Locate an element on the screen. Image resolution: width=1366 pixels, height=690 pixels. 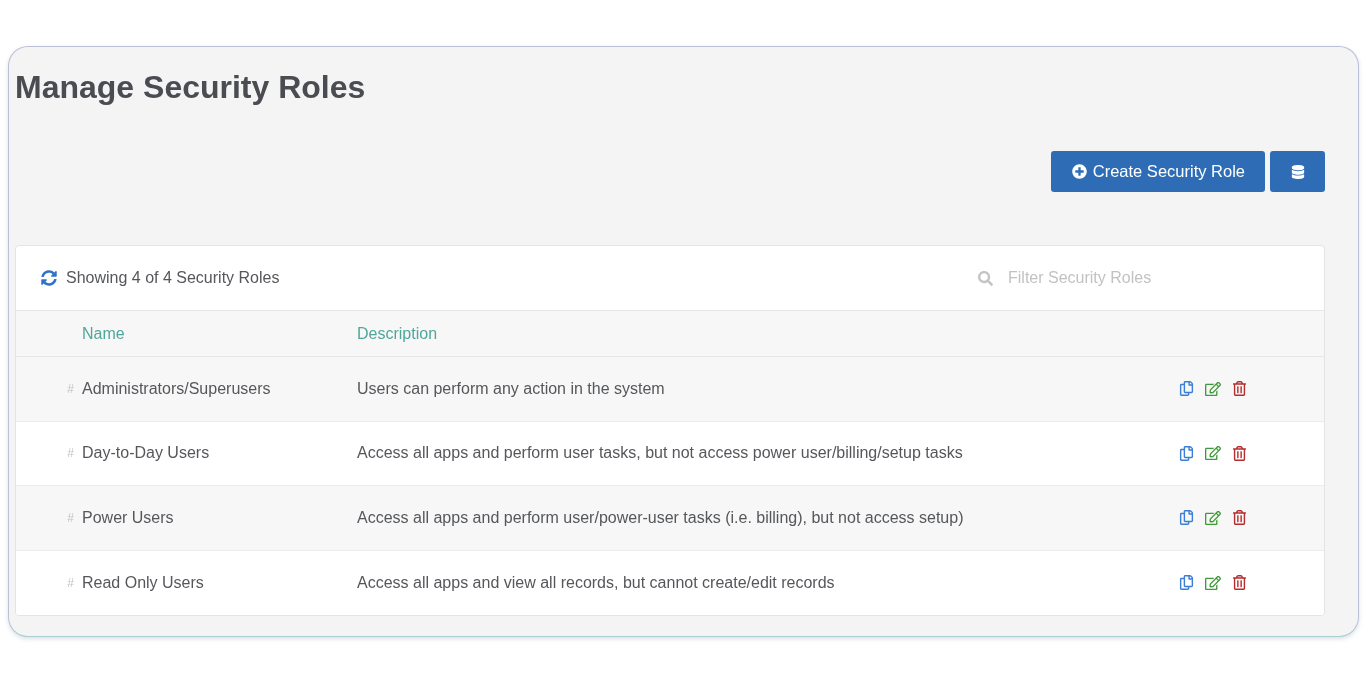
refresh-icon is located at coordinates (49, 278).